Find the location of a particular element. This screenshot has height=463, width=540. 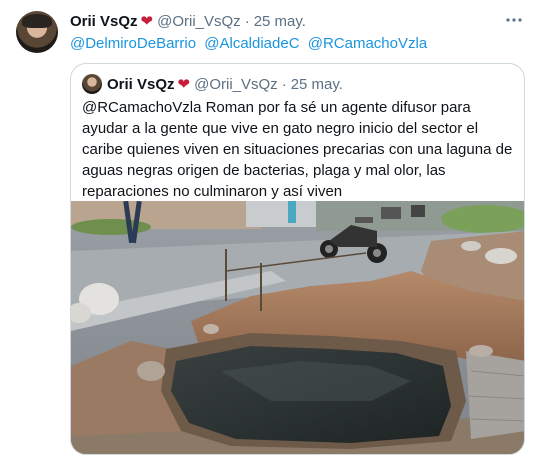

author-avatar is located at coordinates (37, 32).